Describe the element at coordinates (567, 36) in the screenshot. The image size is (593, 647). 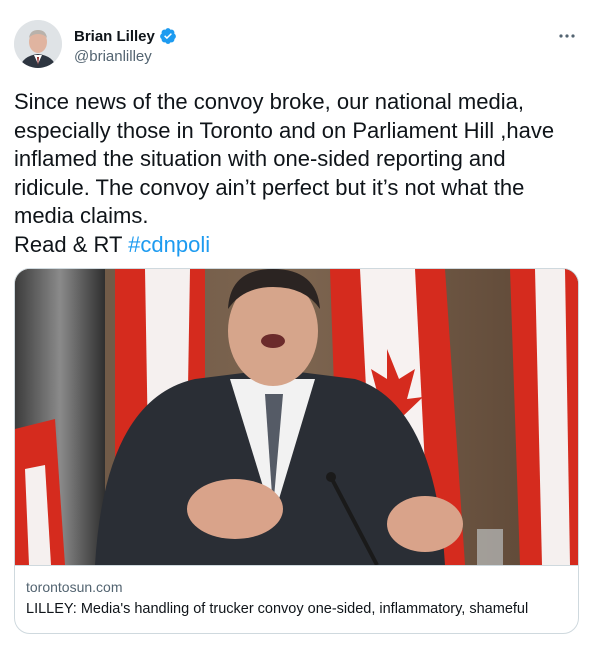
I see `more-options-icon` at that location.